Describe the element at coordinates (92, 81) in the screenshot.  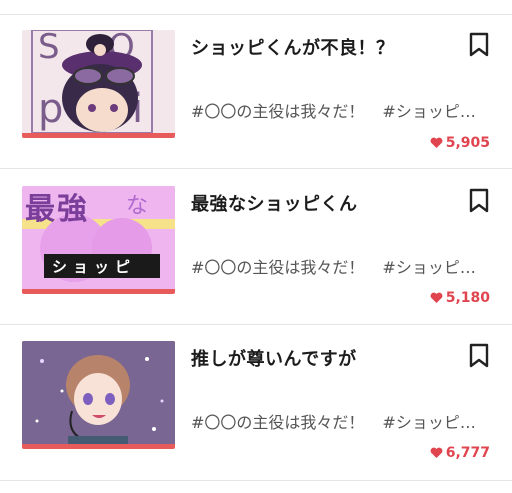
I see `thumbnail-art: S O p i` at that location.